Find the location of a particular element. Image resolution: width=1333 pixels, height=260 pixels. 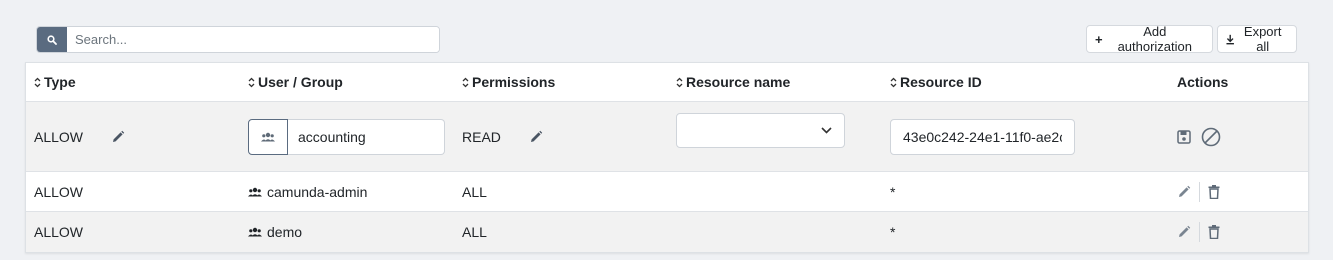

column-header-type: Type is located at coordinates (55, 82).